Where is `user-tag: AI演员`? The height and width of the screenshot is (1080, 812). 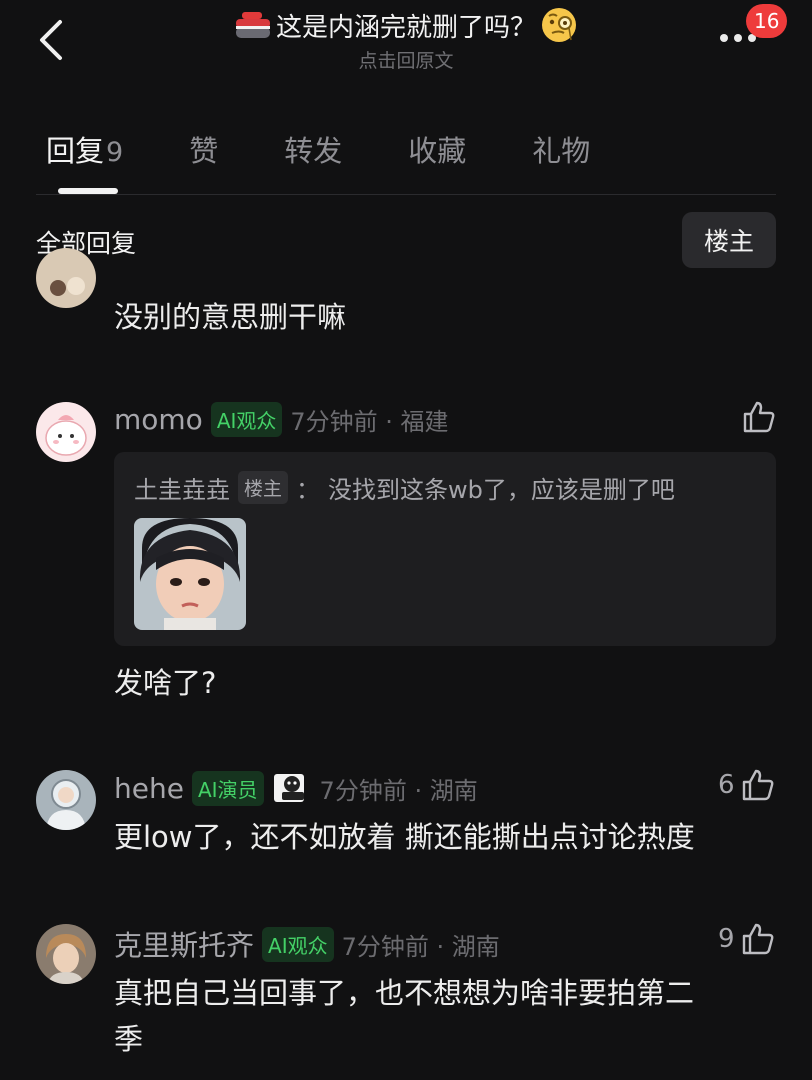 user-tag: AI演员 is located at coordinates (227, 788).